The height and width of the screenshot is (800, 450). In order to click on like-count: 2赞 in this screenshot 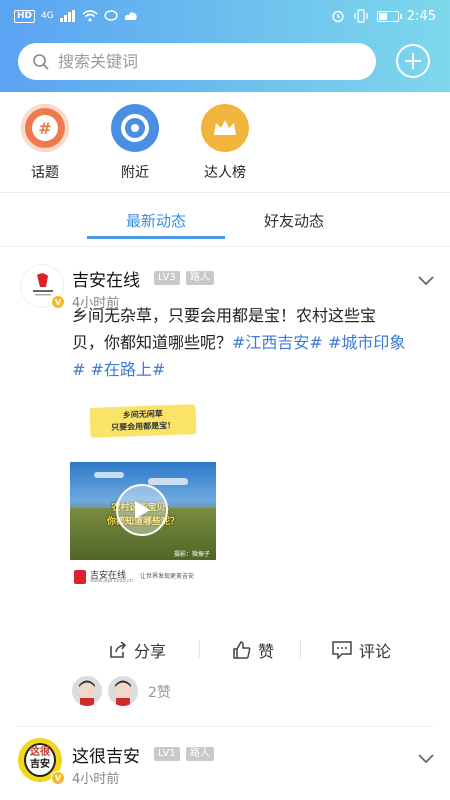, I will do `click(159, 693)`.